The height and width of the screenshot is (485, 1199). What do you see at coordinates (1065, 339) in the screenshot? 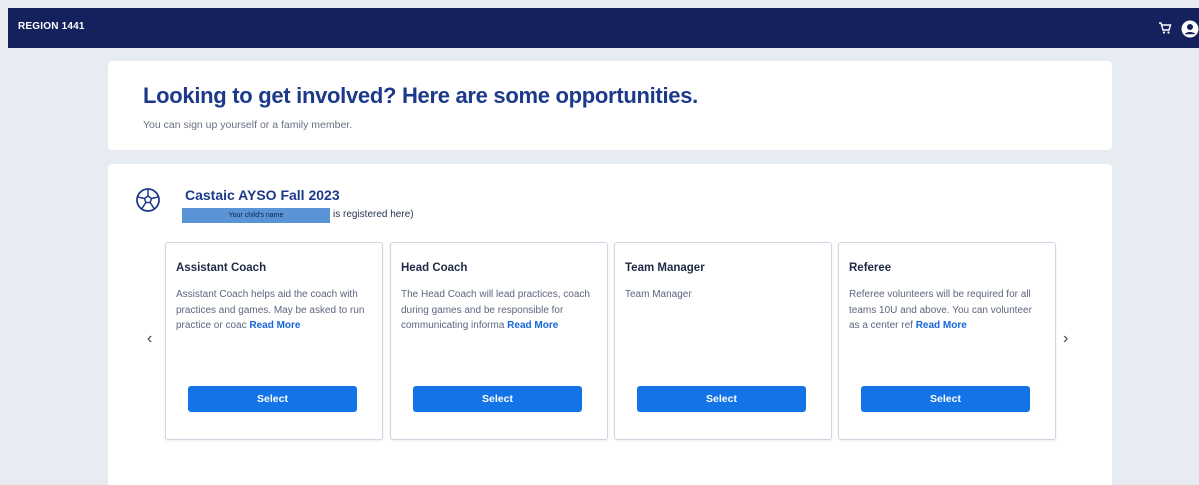
I see `carousel-next-button: ›` at bounding box center [1065, 339].